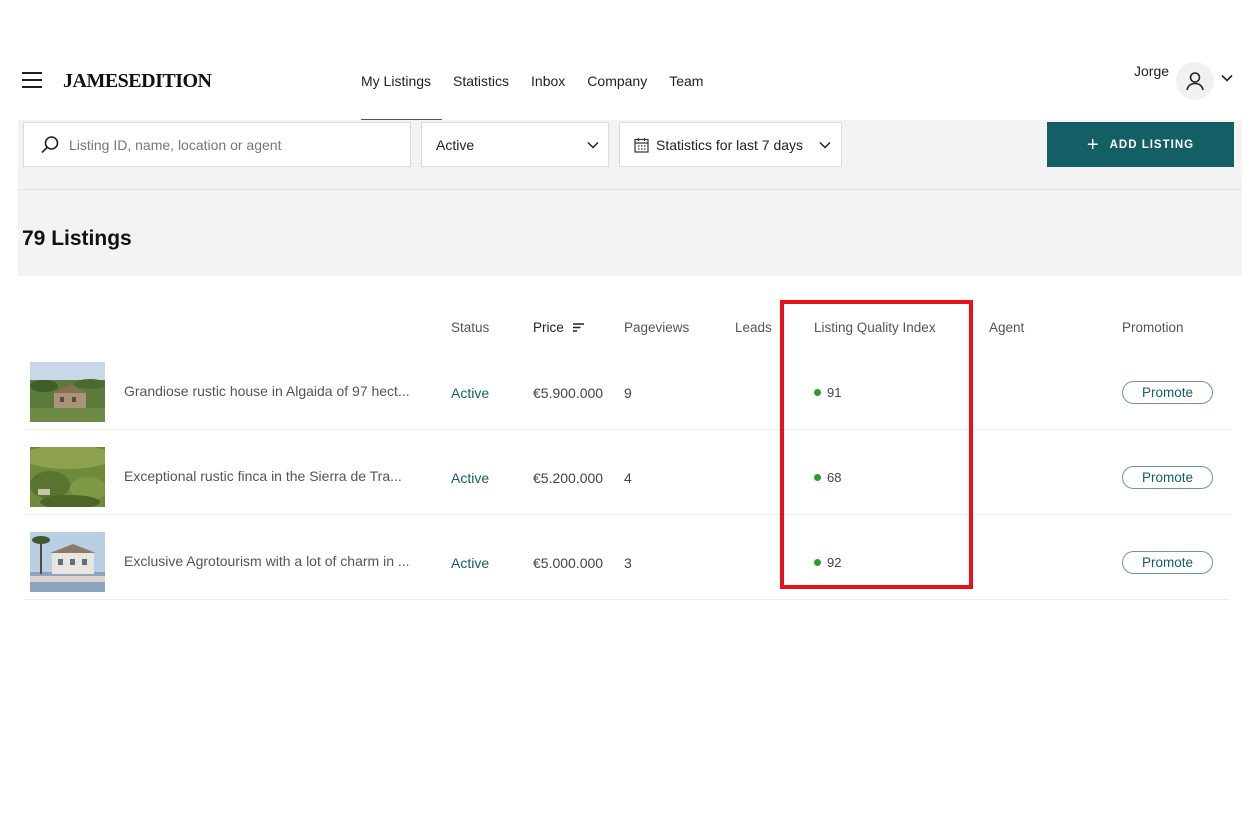  Describe the element at coordinates (657, 327) in the screenshot. I see `column-header-pageviews: Pageviews` at that location.